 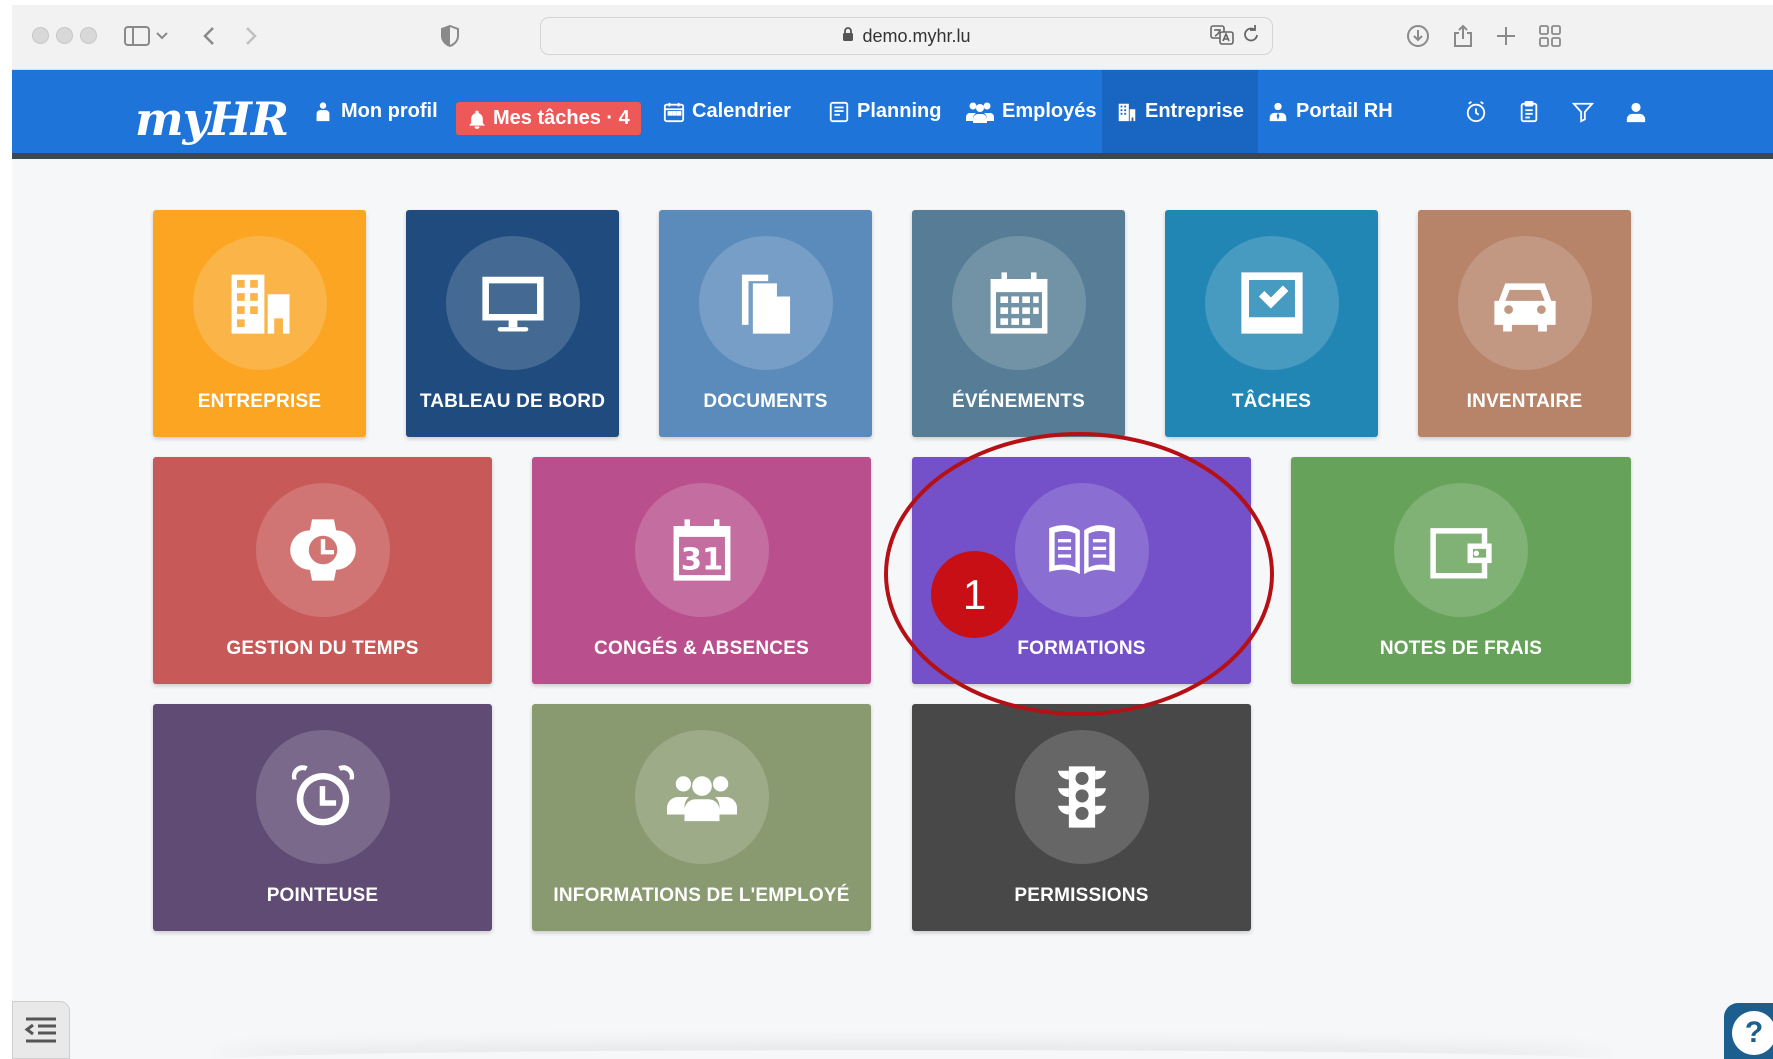 What do you see at coordinates (1081, 895) in the screenshot?
I see `tile-label: PERMISSIONS` at bounding box center [1081, 895].